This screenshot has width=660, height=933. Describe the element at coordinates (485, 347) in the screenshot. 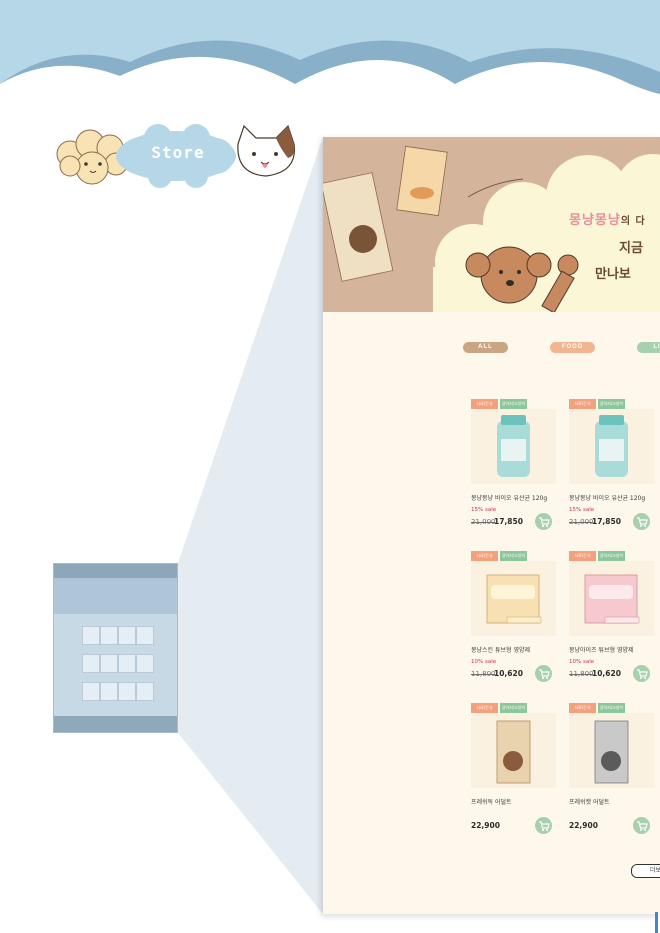

I see `tab-all: ALL` at that location.